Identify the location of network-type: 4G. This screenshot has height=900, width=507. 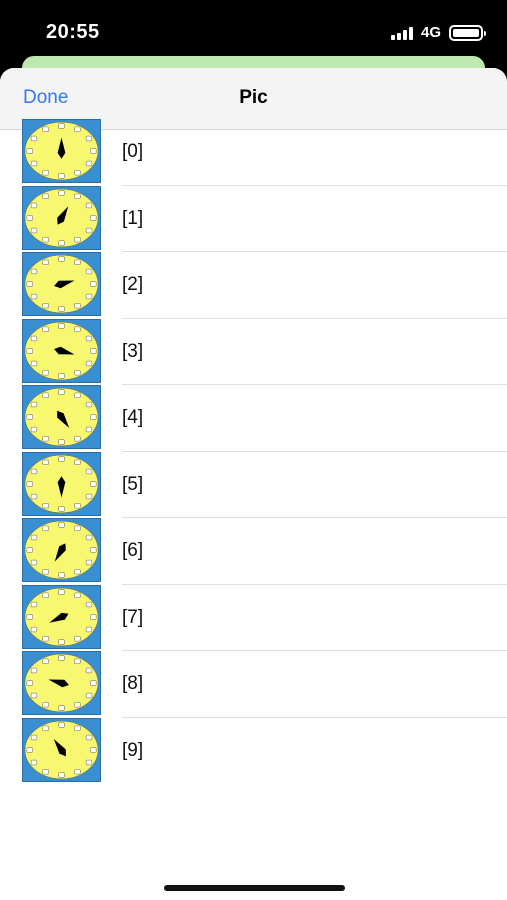
(430, 32).